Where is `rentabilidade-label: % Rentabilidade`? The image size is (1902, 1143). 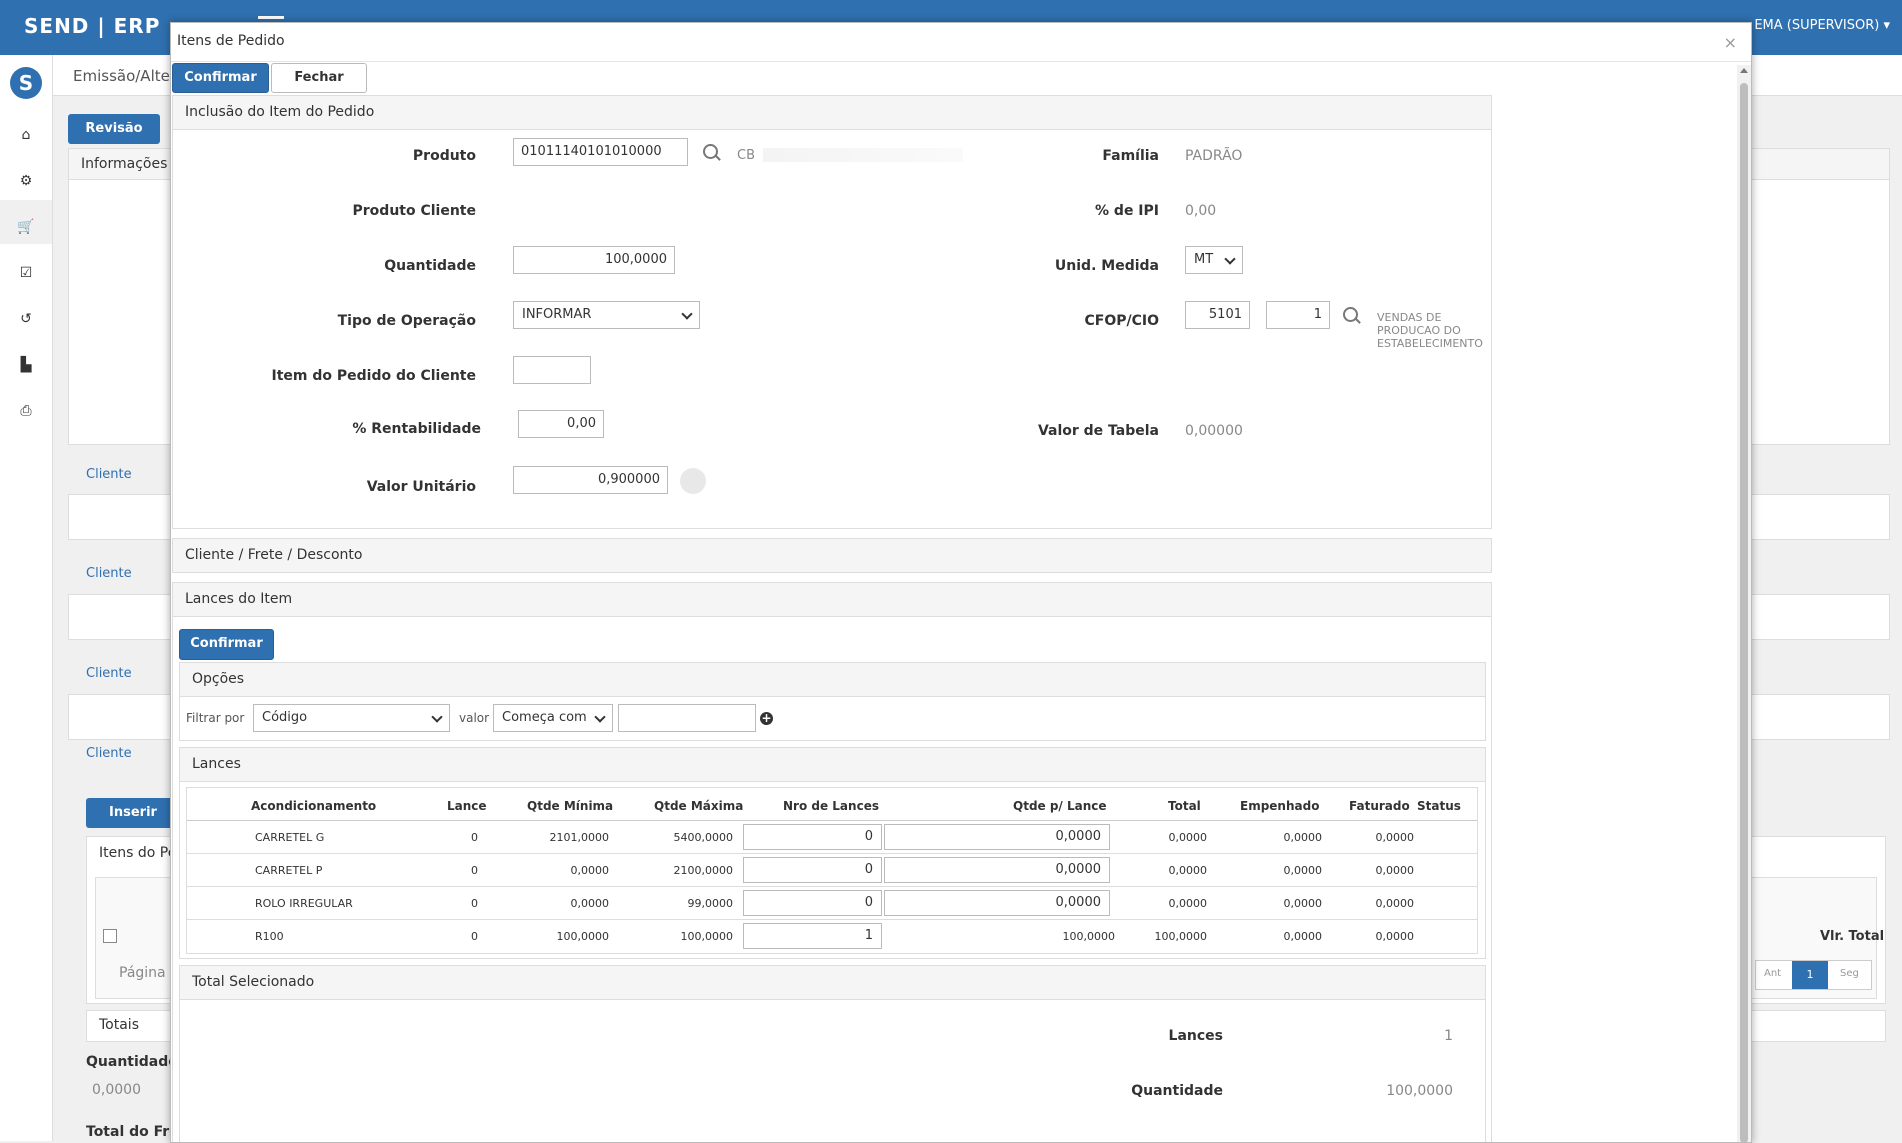 rentabilidade-label: % Rentabilidade is located at coordinates (416, 429).